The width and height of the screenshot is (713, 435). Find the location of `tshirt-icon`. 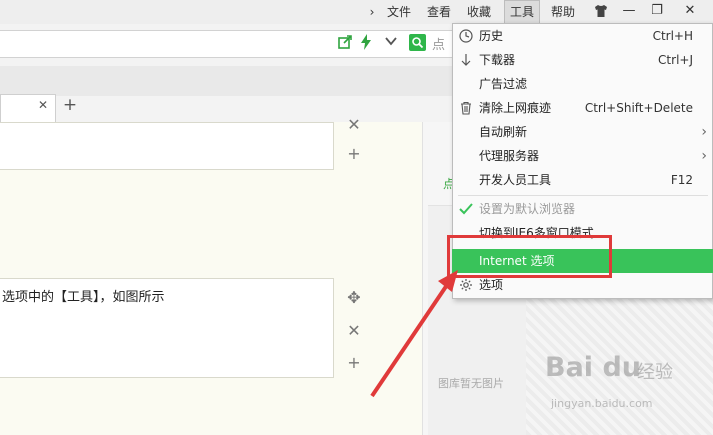

tshirt-icon is located at coordinates (601, 11).